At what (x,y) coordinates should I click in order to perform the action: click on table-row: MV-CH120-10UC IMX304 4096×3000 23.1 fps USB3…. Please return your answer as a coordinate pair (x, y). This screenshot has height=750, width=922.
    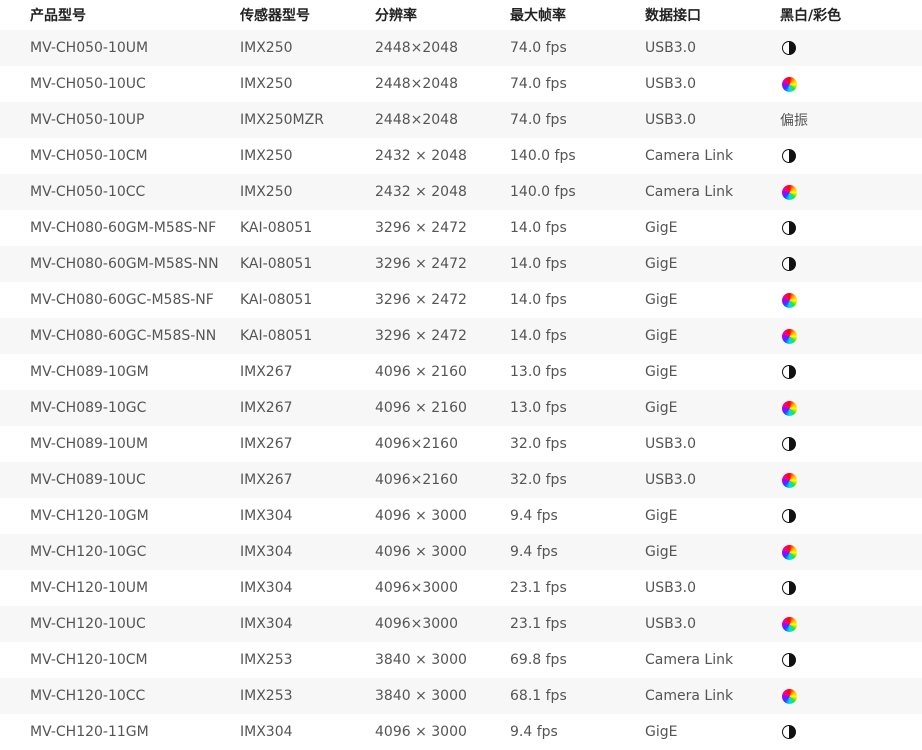
    Looking at the image, I should click on (461, 624).